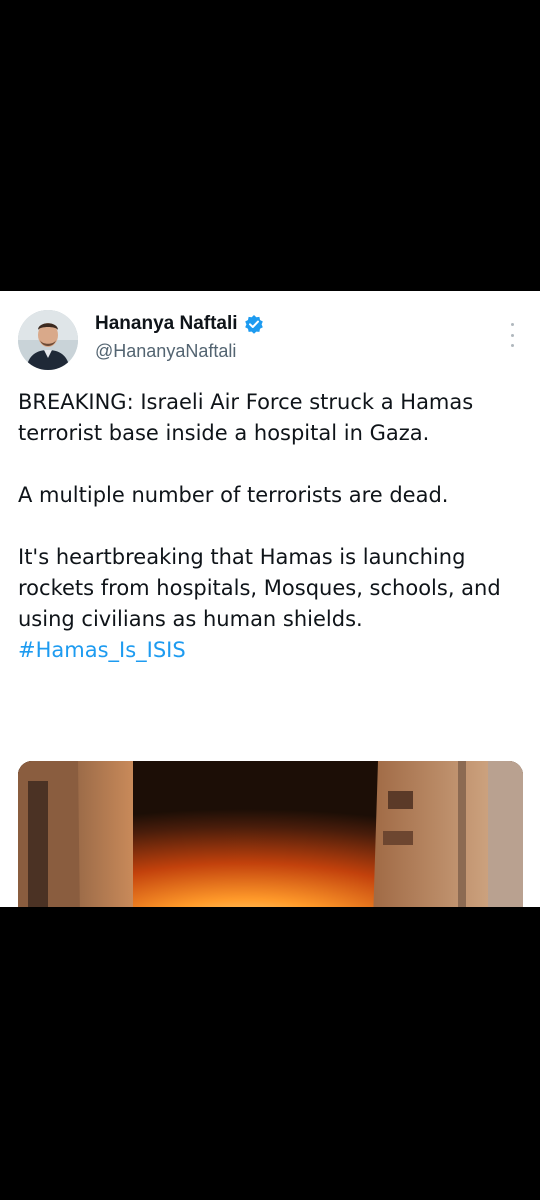 The image size is (540, 1200). I want to click on tweet-media-image, so click(270, 834).